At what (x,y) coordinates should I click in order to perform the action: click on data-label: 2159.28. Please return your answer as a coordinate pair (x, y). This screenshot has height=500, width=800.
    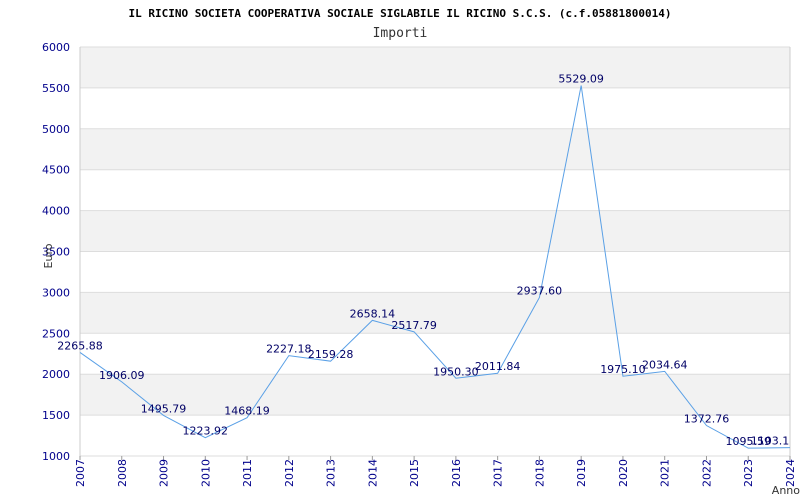
    Looking at the image, I should click on (331, 354).